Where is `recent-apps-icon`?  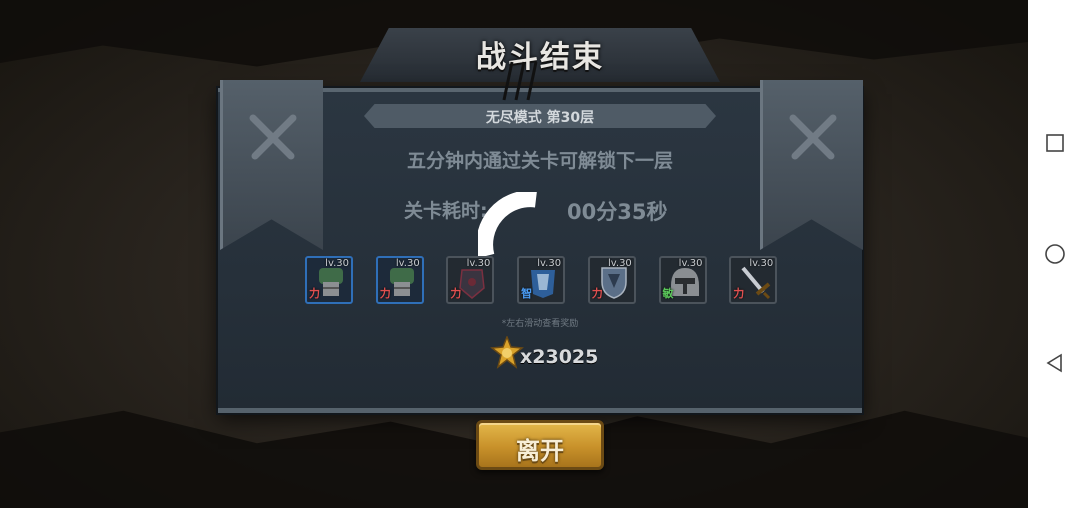 recent-apps-icon is located at coordinates (1055, 143).